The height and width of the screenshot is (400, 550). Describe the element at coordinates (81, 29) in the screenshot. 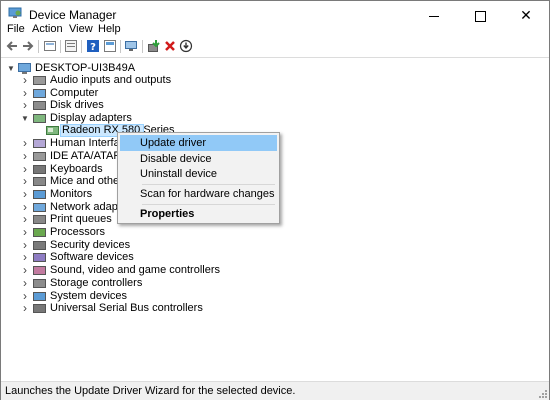

I see `menu-view: View` at that location.